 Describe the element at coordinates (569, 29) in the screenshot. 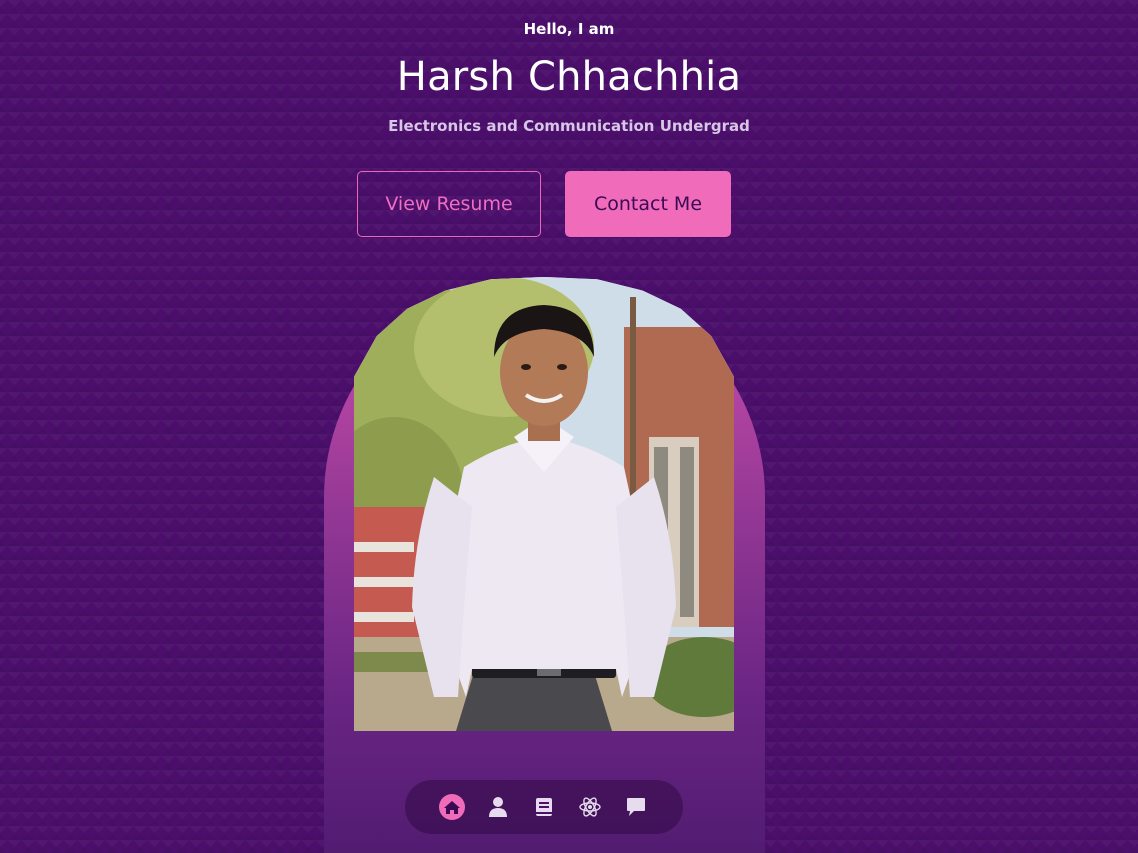

I see `greeting-text: Hello, I am` at that location.